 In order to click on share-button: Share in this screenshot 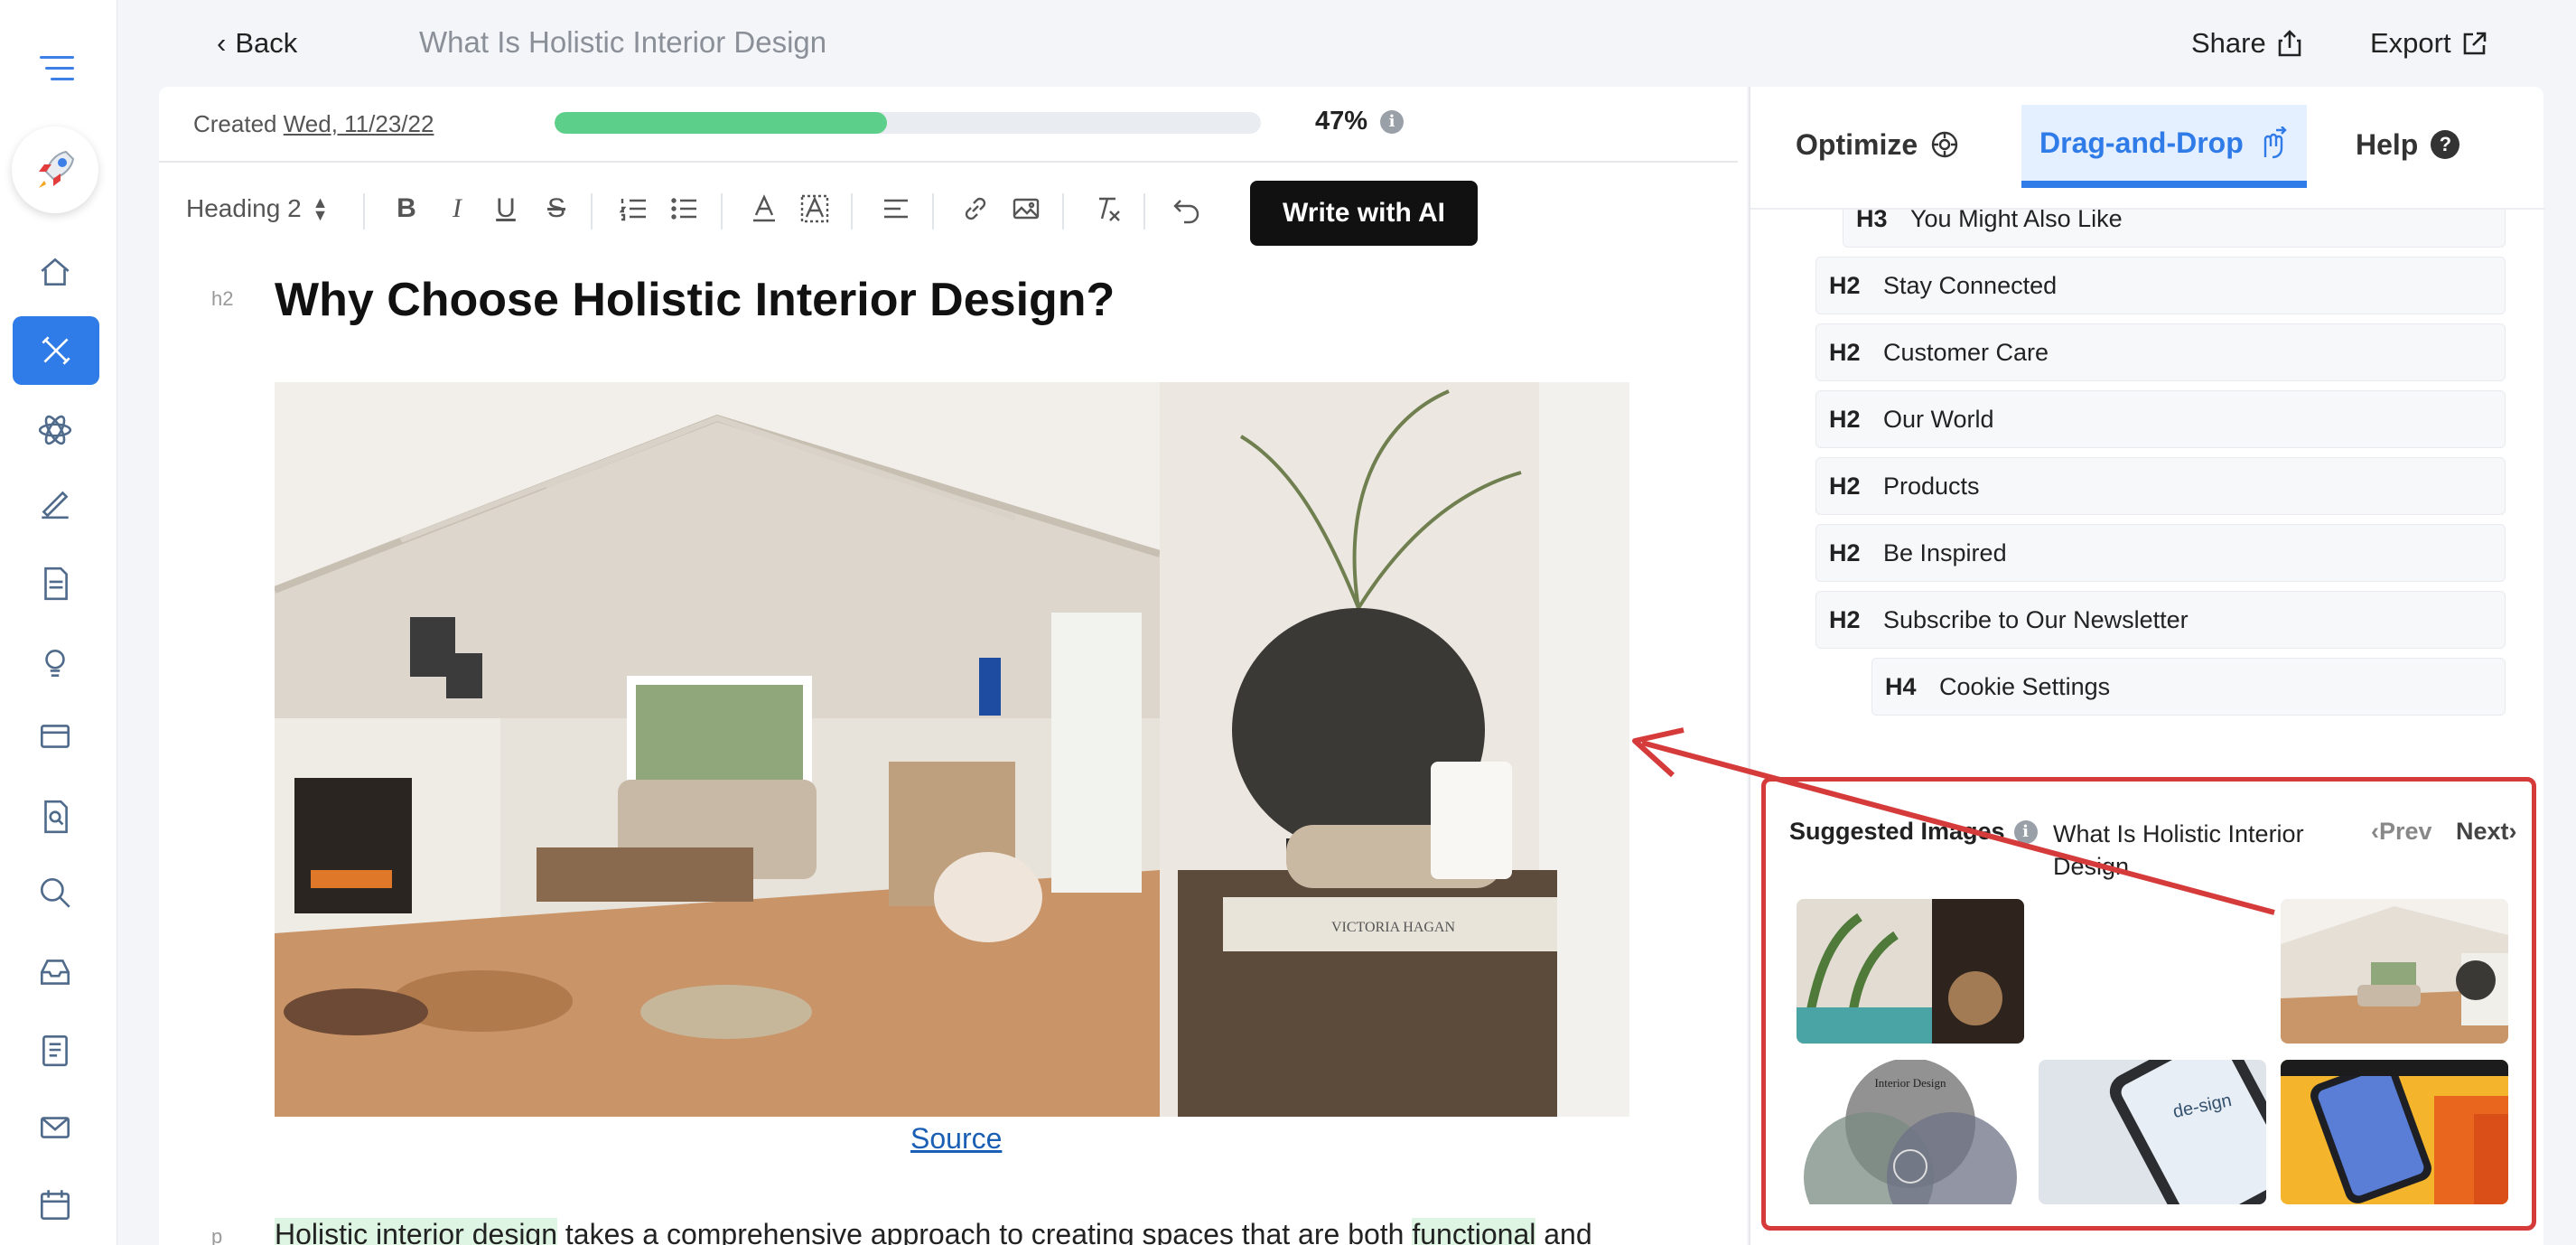, I will do `click(2247, 43)`.